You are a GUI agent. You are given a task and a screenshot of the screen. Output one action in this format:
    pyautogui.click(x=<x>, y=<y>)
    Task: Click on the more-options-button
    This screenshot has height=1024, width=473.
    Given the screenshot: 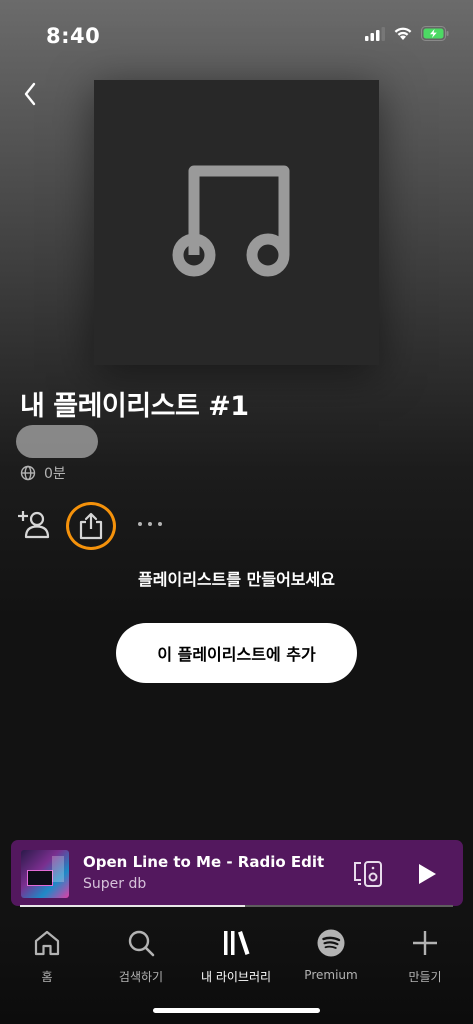 What is the action you would take?
    pyautogui.click(x=150, y=524)
    